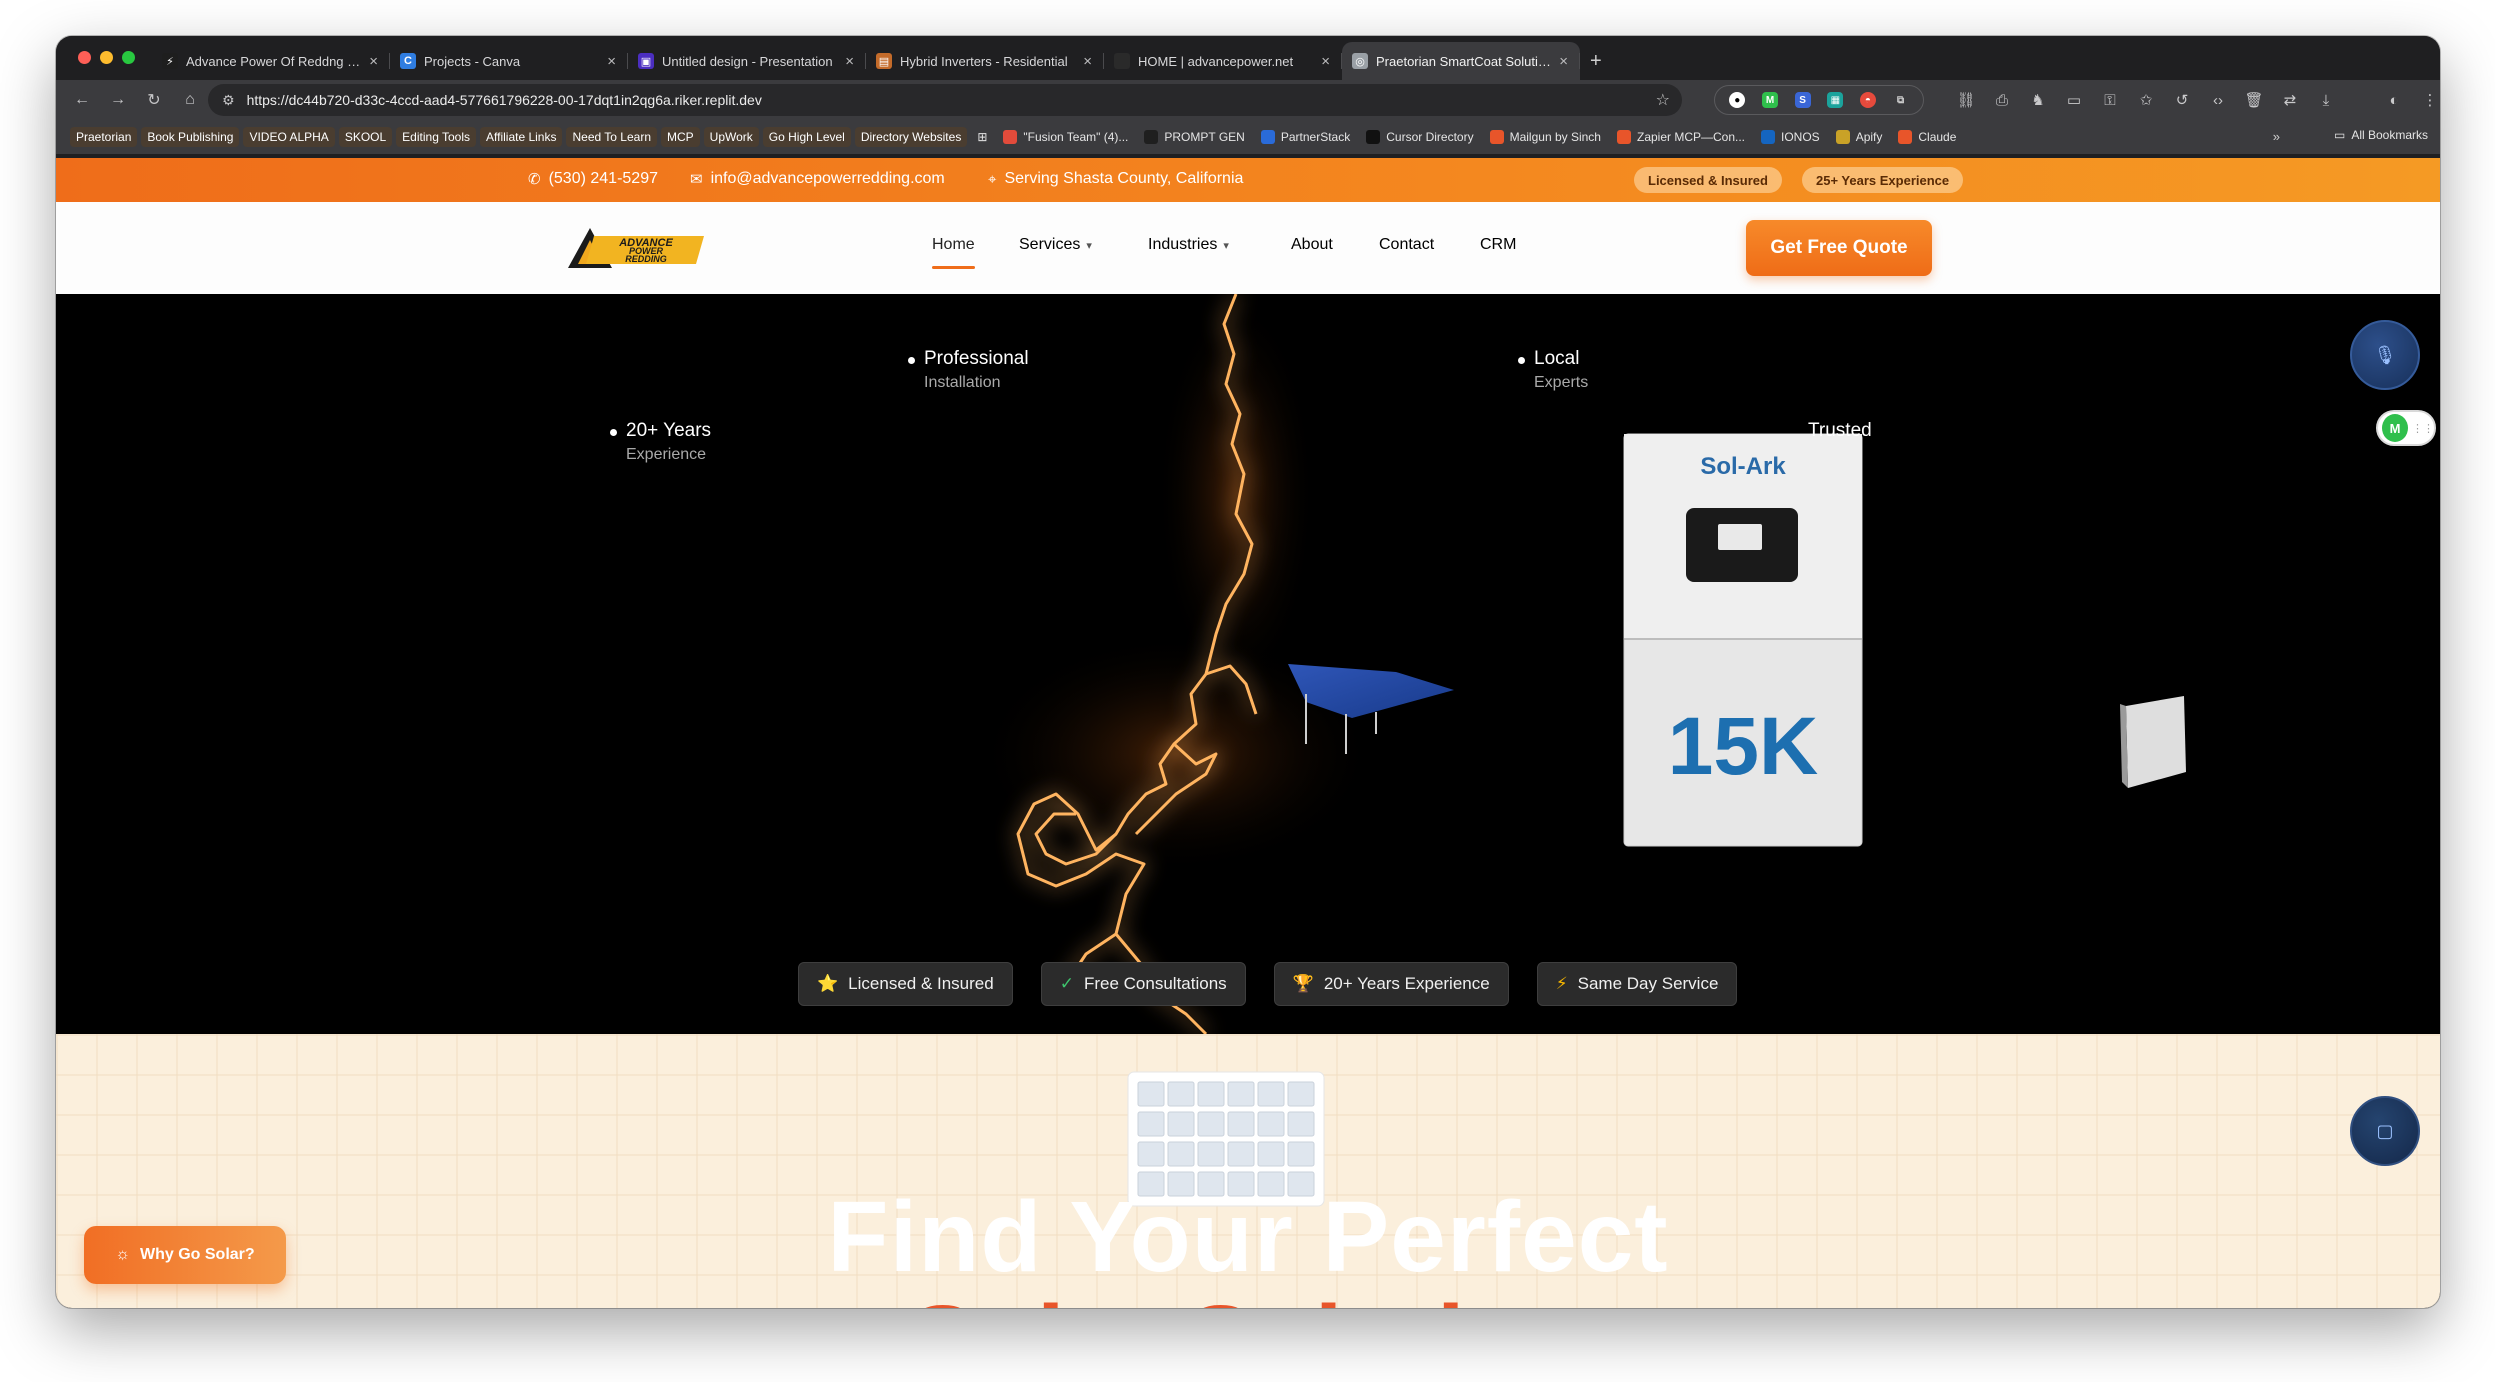 Image resolution: width=2495 pixels, height=1382 pixels. Describe the element at coordinates (2385, 1131) in the screenshot. I see `chat-widget-button: ▢` at that location.